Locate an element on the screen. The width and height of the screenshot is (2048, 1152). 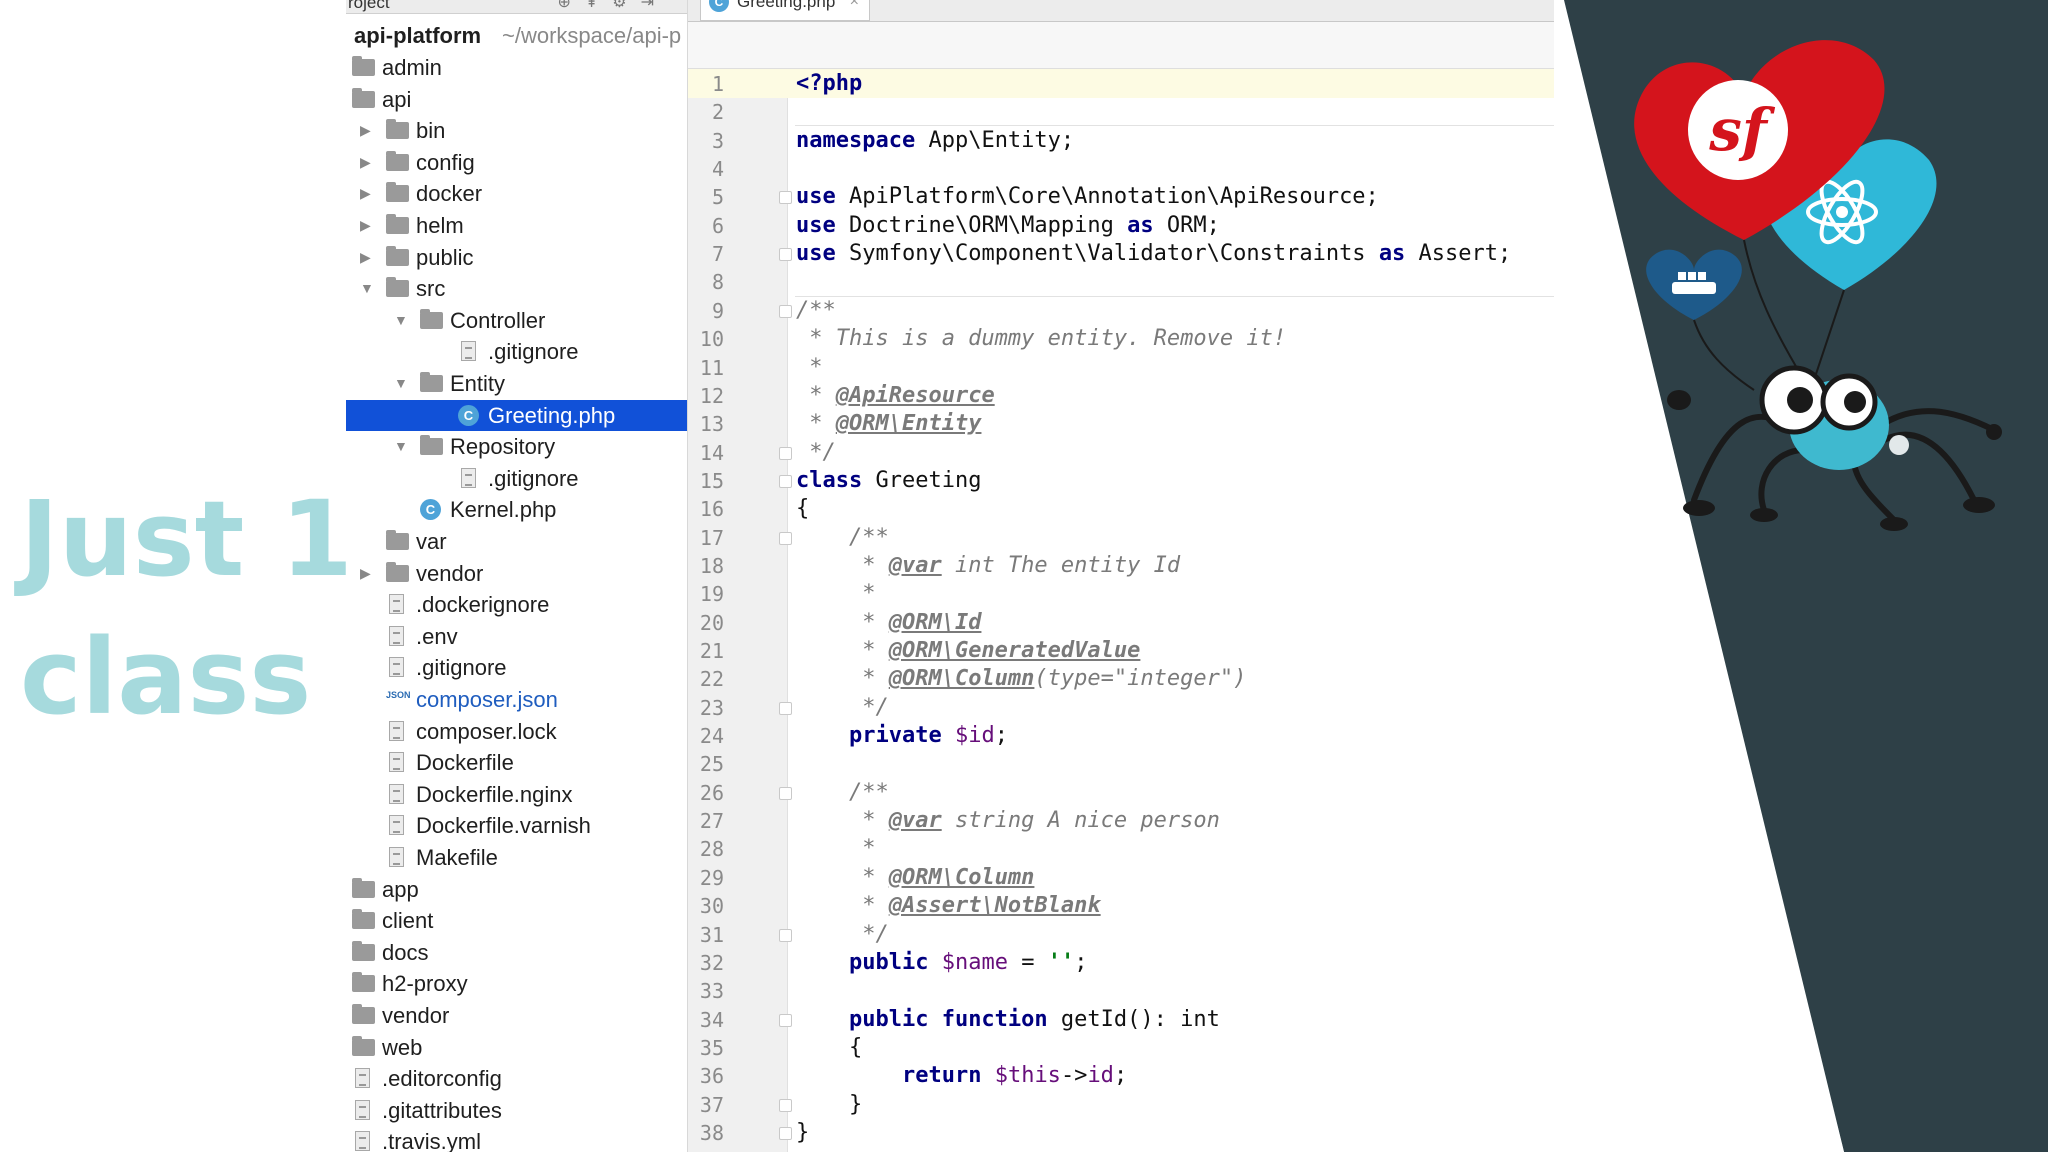
tree-item: ▼ Controller is located at coordinates (516, 320).